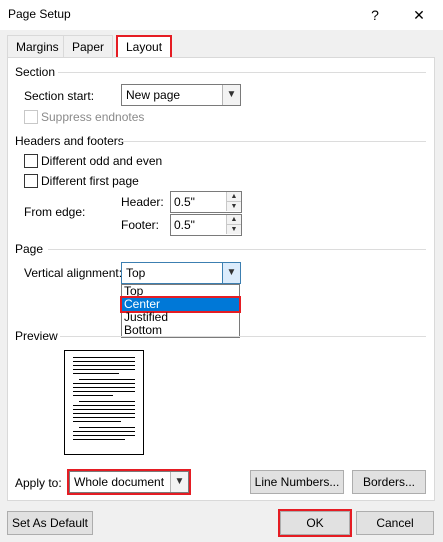 The image size is (443, 542). Describe the element at coordinates (104, 402) in the screenshot. I see `page-preview` at that location.